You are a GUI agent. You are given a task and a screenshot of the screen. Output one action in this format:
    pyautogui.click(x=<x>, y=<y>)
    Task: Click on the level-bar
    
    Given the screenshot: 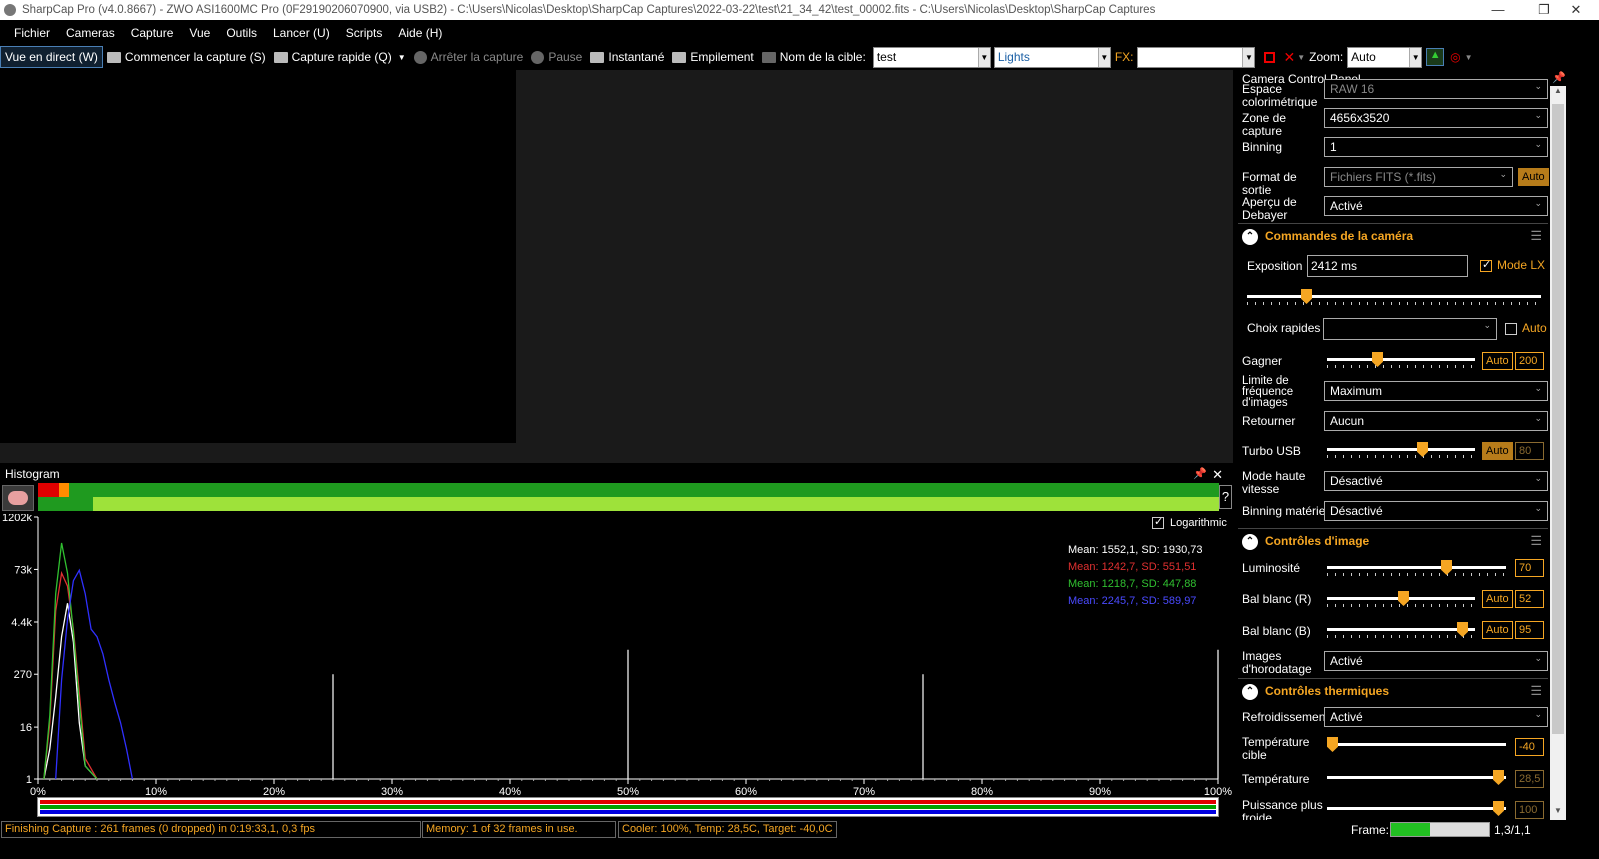 What is the action you would take?
    pyautogui.click(x=628, y=490)
    